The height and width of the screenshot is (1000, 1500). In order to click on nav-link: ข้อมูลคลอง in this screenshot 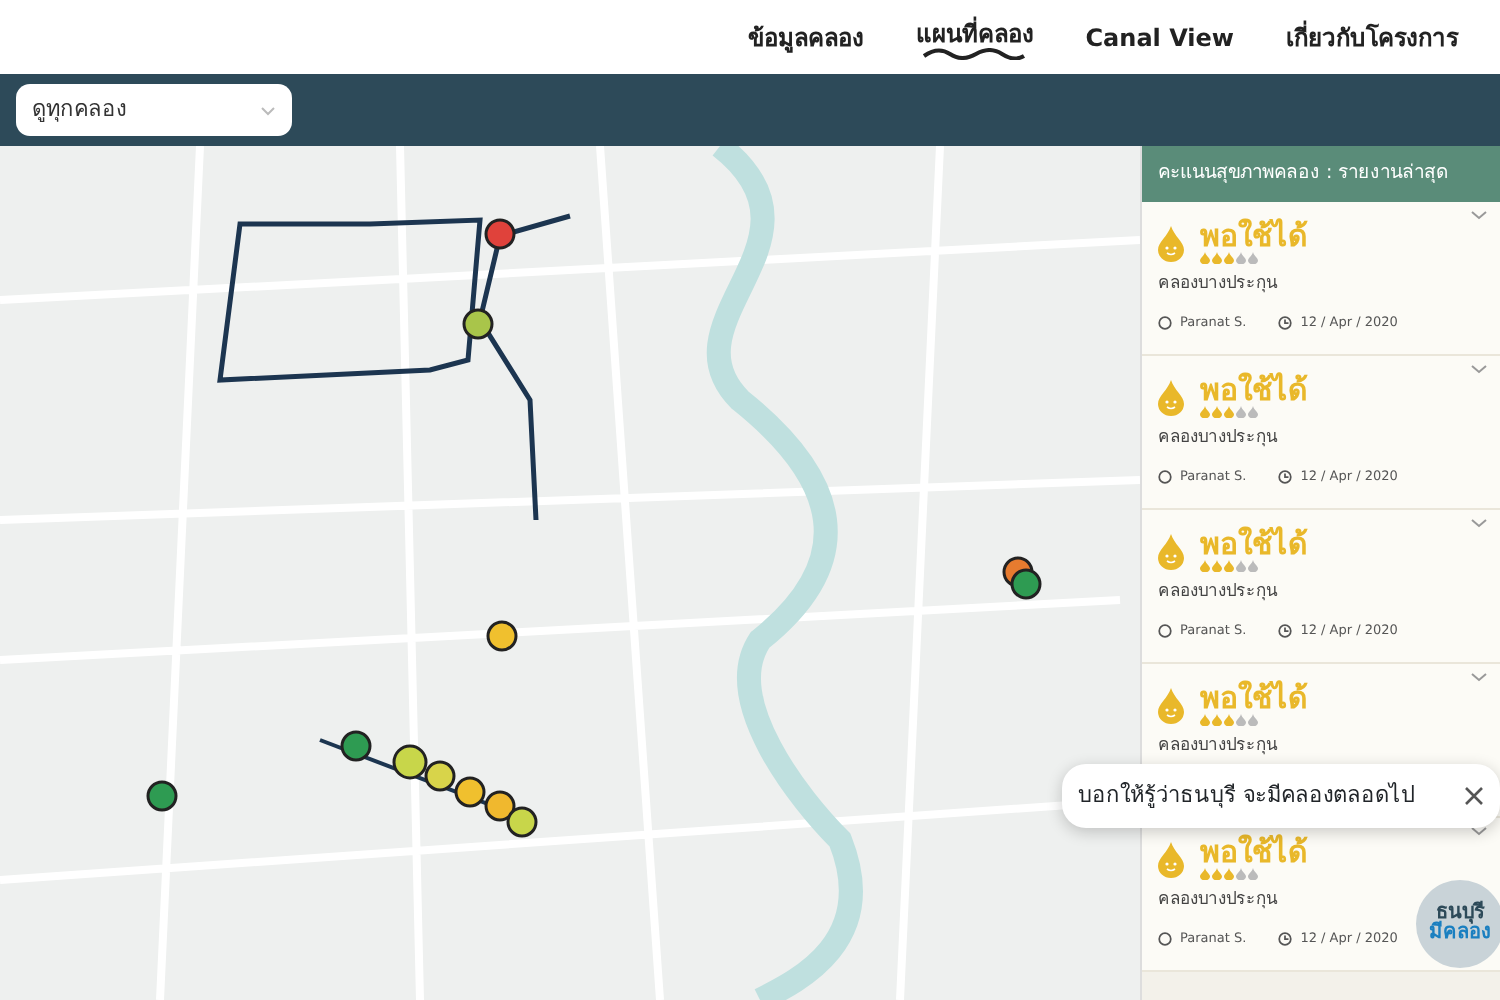, I will do `click(805, 37)`.